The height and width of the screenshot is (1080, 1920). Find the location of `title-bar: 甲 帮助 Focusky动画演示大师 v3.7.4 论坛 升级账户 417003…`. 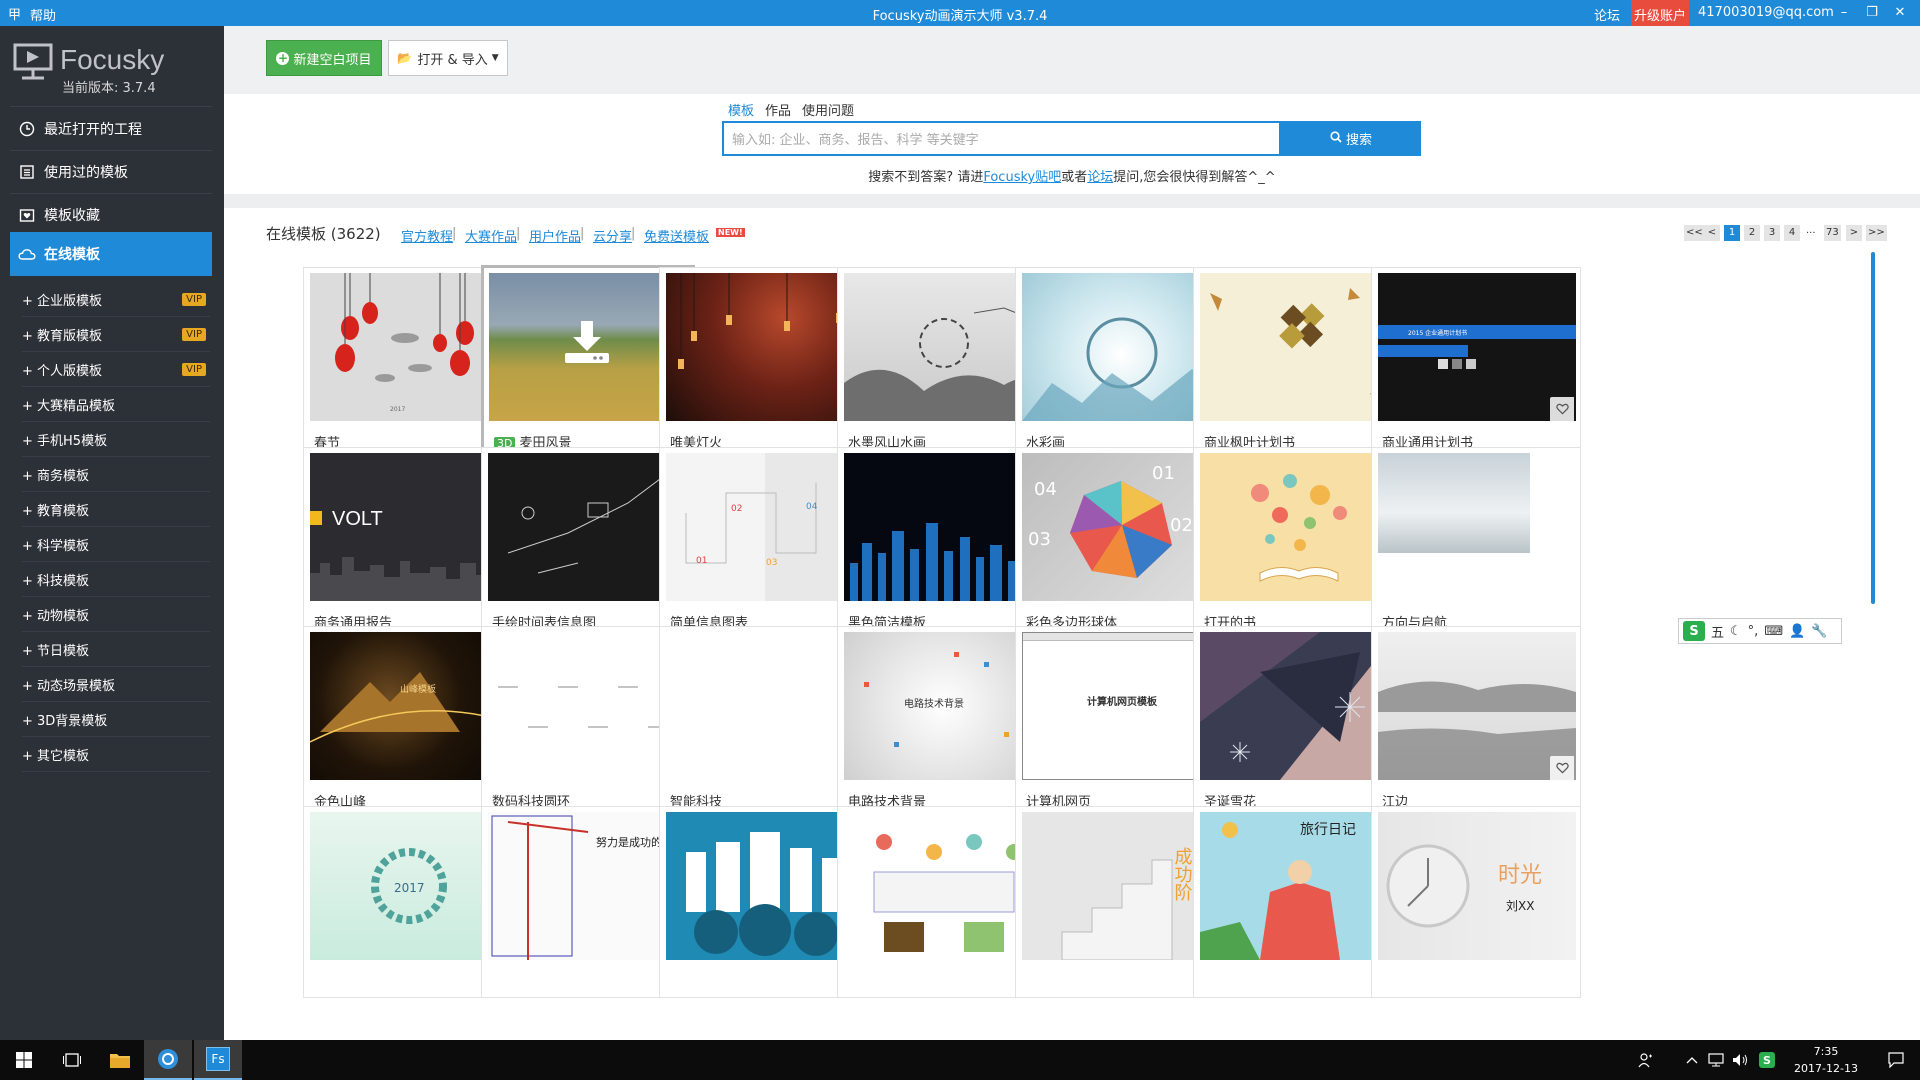

title-bar: 甲 帮助 Focusky动画演示大师 v3.7.4 论坛 升级账户 417003… is located at coordinates (960, 13).